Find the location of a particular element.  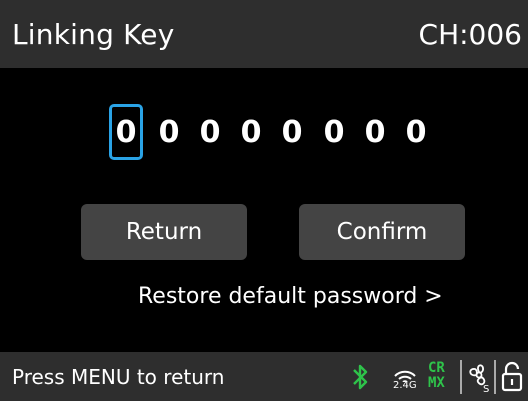

unlock-icon is located at coordinates (512, 376).